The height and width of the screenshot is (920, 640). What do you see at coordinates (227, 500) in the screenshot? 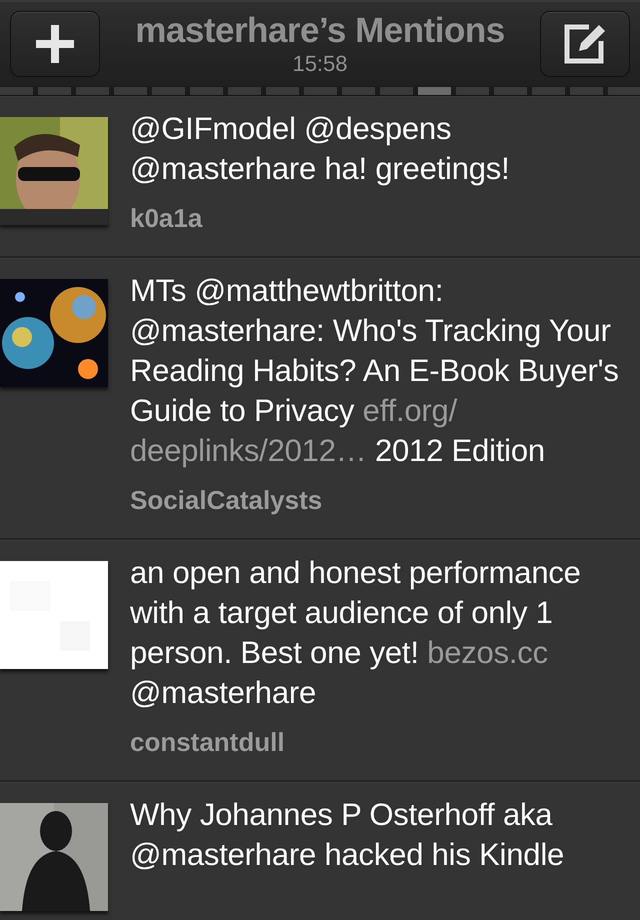
I see `username: SocialCatalysts` at bounding box center [227, 500].